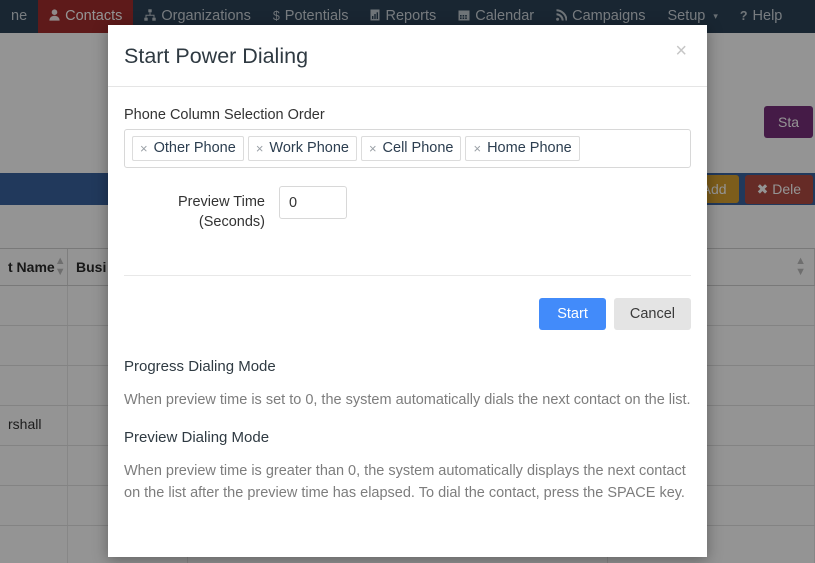 This screenshot has height=563, width=815. I want to click on preview-time-label: Preview Time (Seconds), so click(201, 209).